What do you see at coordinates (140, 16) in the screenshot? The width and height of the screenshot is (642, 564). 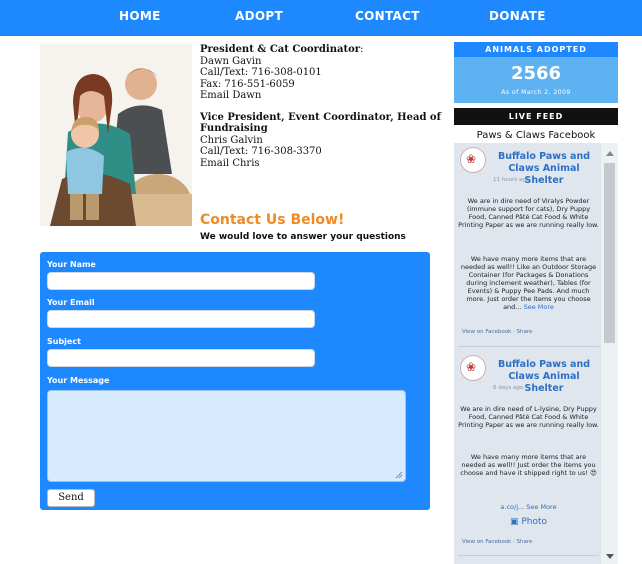 I see `nav-home-link: HOME` at bounding box center [140, 16].